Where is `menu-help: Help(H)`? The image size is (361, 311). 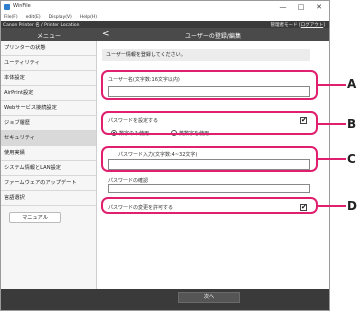
menu-help: Help(H) is located at coordinates (88, 17).